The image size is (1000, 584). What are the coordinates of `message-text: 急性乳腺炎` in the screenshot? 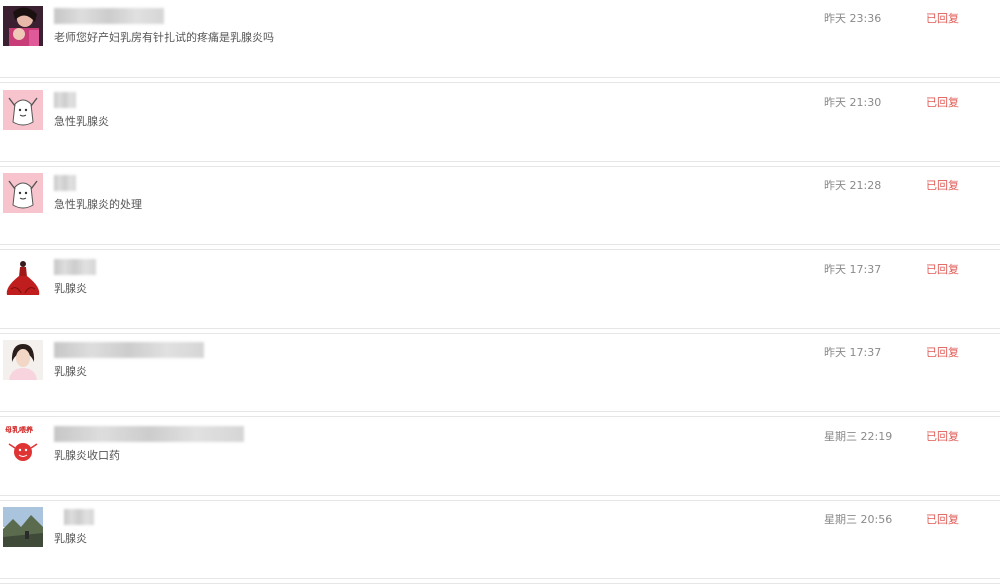 It's located at (81, 121).